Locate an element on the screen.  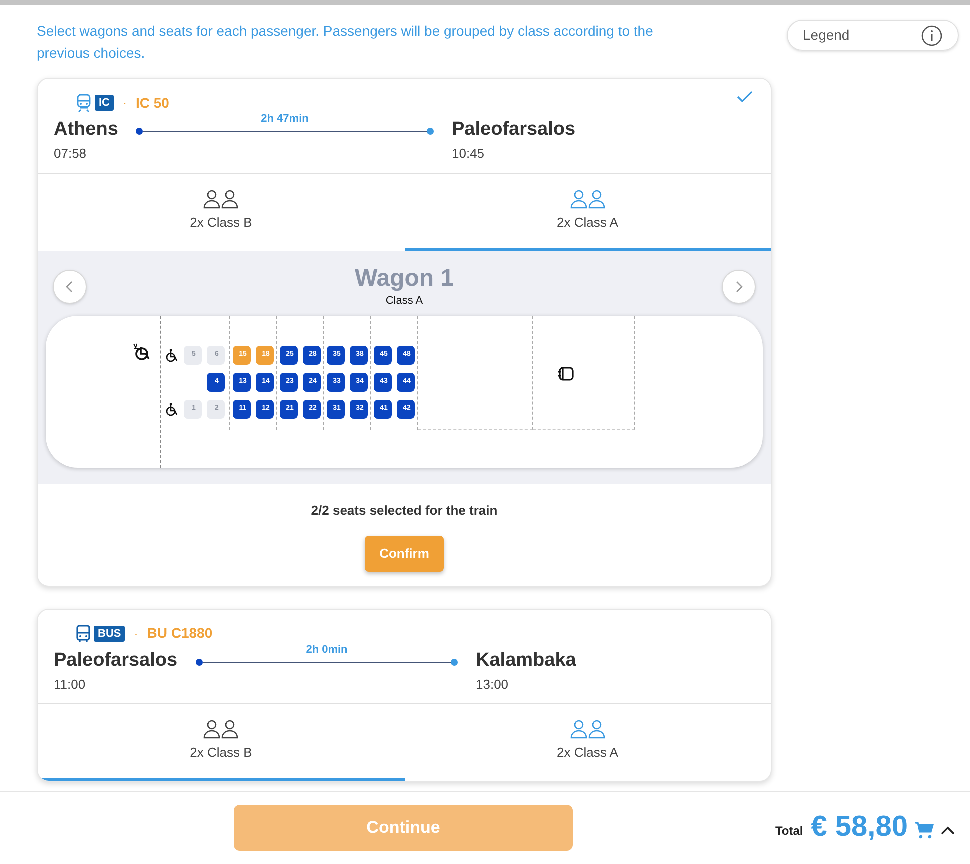
duration-label: 2h 47min is located at coordinates (285, 119).